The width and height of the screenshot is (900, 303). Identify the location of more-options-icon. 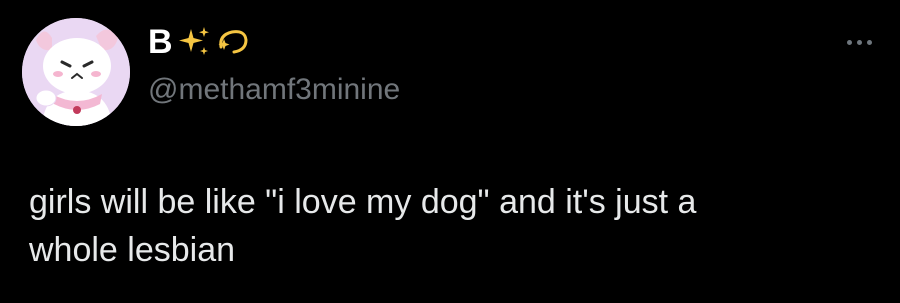
(859, 42).